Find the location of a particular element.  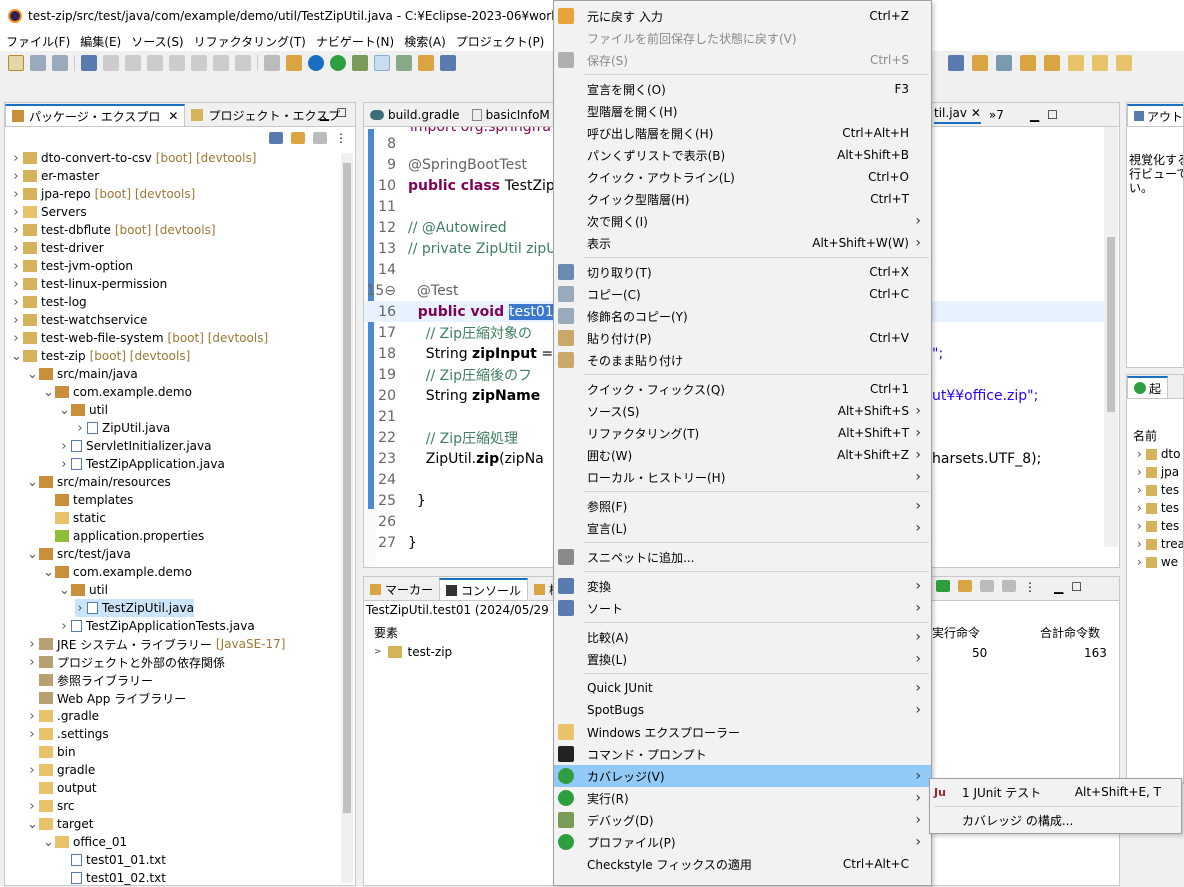

menu-0: ファイル(F) is located at coordinates (38, 41).